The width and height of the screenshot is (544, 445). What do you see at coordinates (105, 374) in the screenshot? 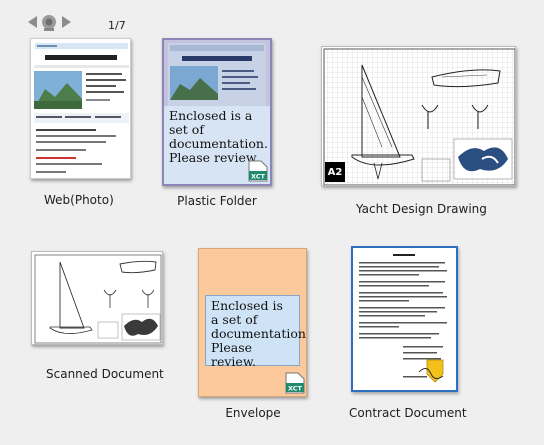
I see `thumbnail-label: Scanned Document` at bounding box center [105, 374].